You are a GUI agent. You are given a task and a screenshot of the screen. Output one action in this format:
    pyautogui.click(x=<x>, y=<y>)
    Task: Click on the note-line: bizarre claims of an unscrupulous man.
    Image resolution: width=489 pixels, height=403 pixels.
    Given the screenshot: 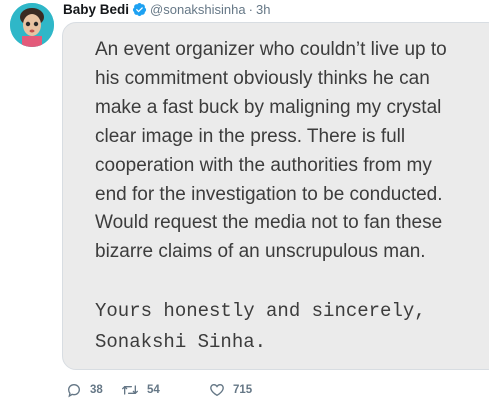 What is the action you would take?
    pyautogui.click(x=260, y=252)
    